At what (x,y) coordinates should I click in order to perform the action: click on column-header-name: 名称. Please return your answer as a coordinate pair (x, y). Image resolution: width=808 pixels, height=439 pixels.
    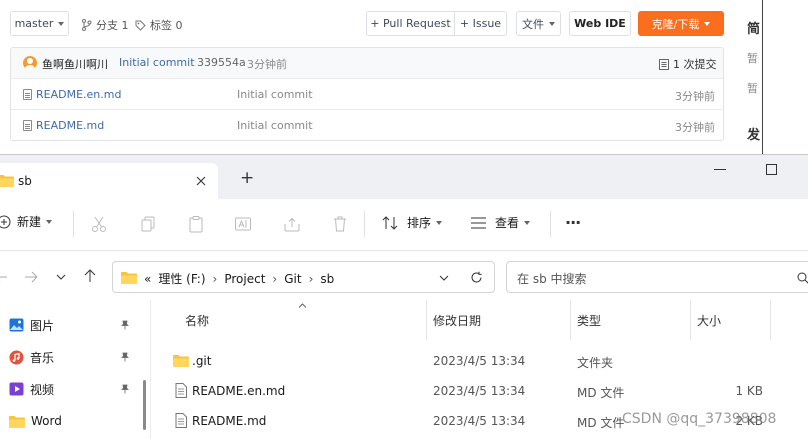
    Looking at the image, I should click on (197, 320).